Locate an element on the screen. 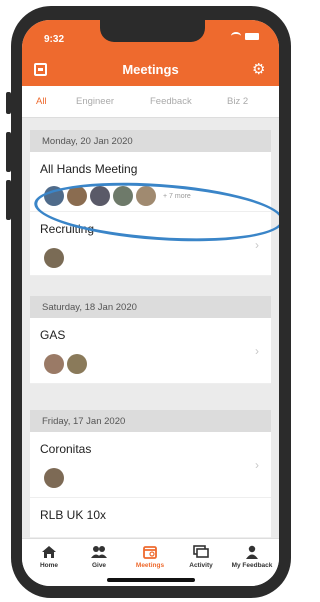 The height and width of the screenshot is (602, 320). tab-engineer: Engineer is located at coordinates (95, 101).